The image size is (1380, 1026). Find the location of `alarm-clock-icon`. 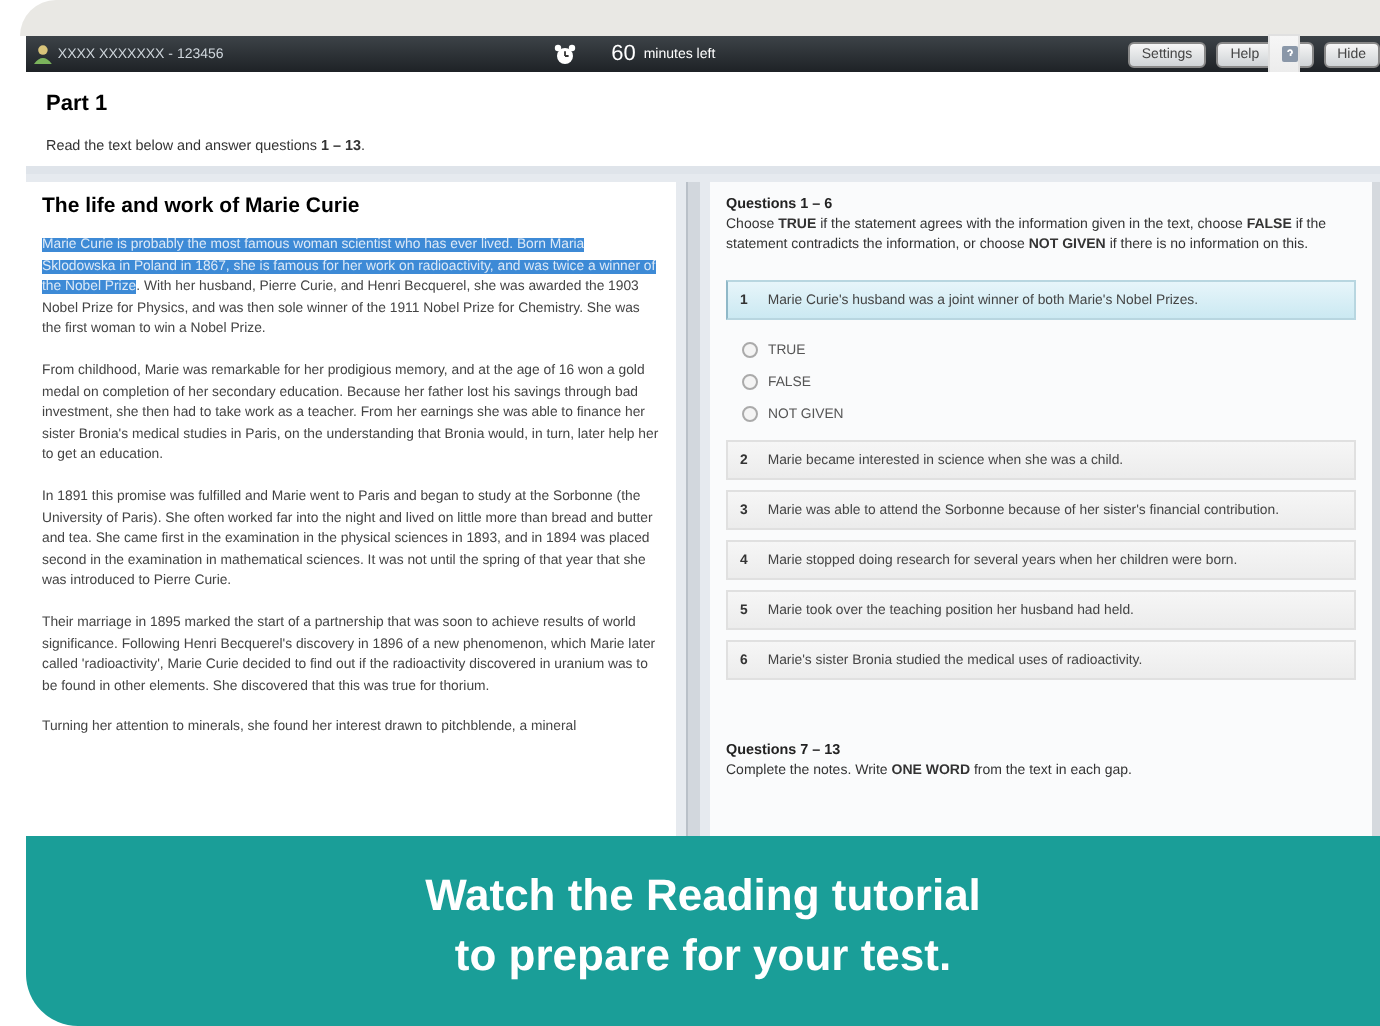

alarm-clock-icon is located at coordinates (564, 54).